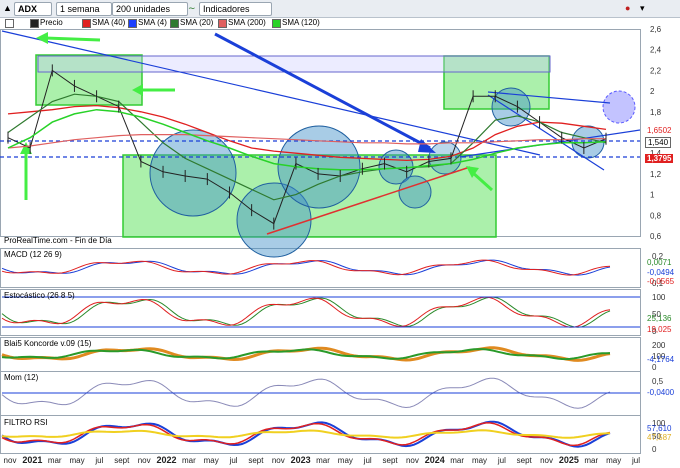  Describe the element at coordinates (33, 254) in the screenshot. I see `panel-title-macd: MACD (12 26 9)` at that location.